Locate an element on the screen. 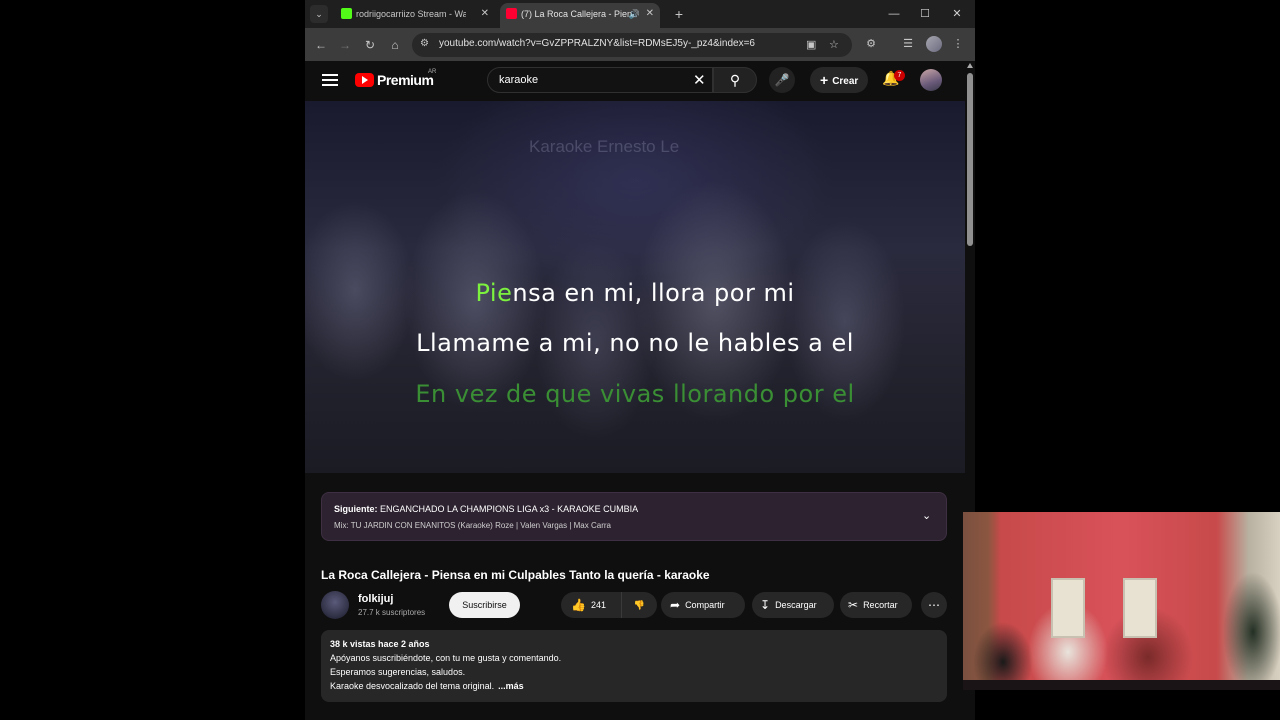  close-window-button: ✕ is located at coordinates (957, 14).